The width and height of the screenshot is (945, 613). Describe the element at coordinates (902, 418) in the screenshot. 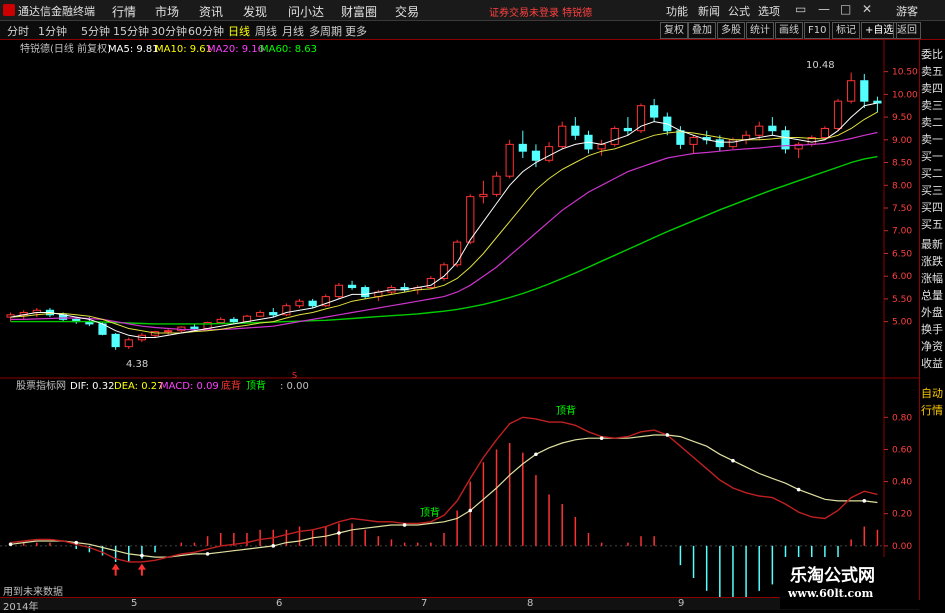

I see `macd-tick-label: 0.80` at that location.